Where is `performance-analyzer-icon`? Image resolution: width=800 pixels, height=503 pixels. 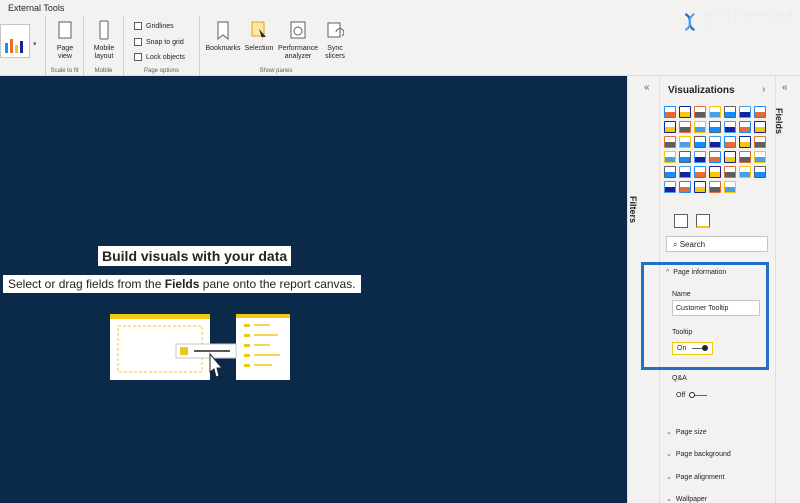
performance-analyzer-icon is located at coordinates (298, 30).